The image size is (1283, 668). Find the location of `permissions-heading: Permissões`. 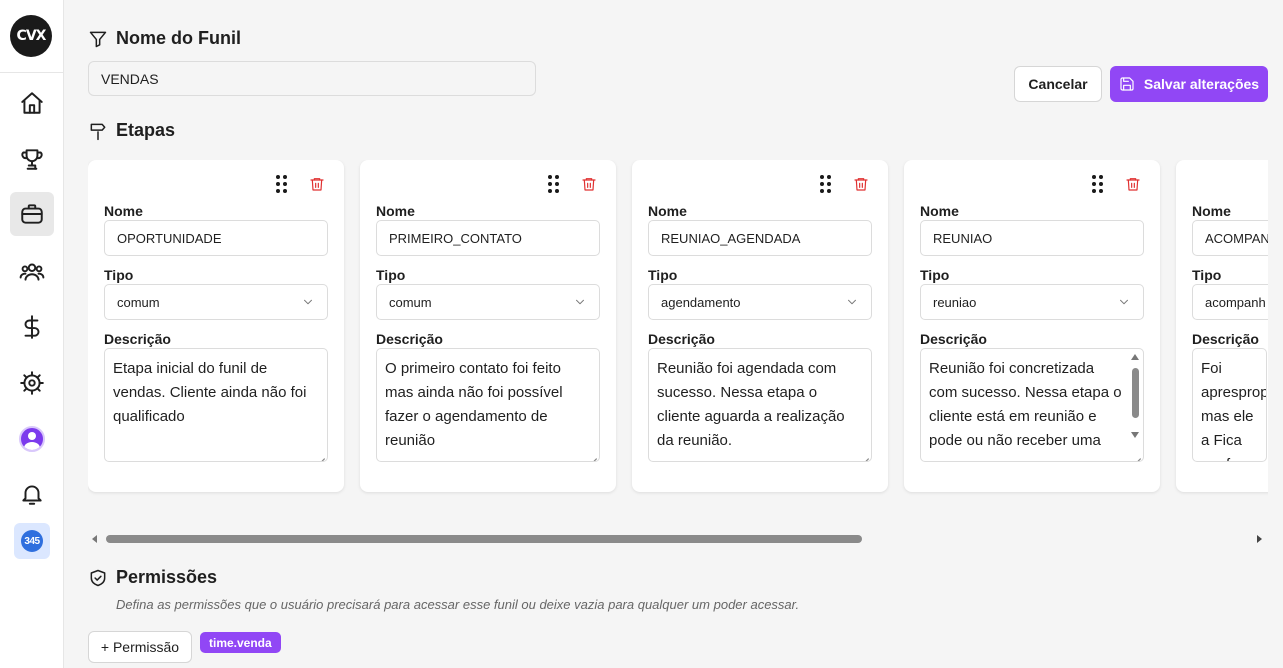

permissions-heading: Permissões is located at coordinates (152, 577).